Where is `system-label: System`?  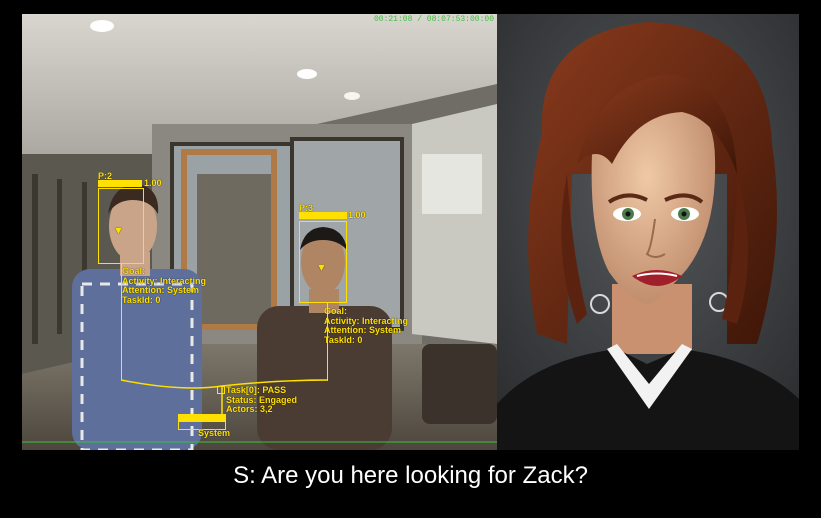
system-label: System is located at coordinates (214, 433).